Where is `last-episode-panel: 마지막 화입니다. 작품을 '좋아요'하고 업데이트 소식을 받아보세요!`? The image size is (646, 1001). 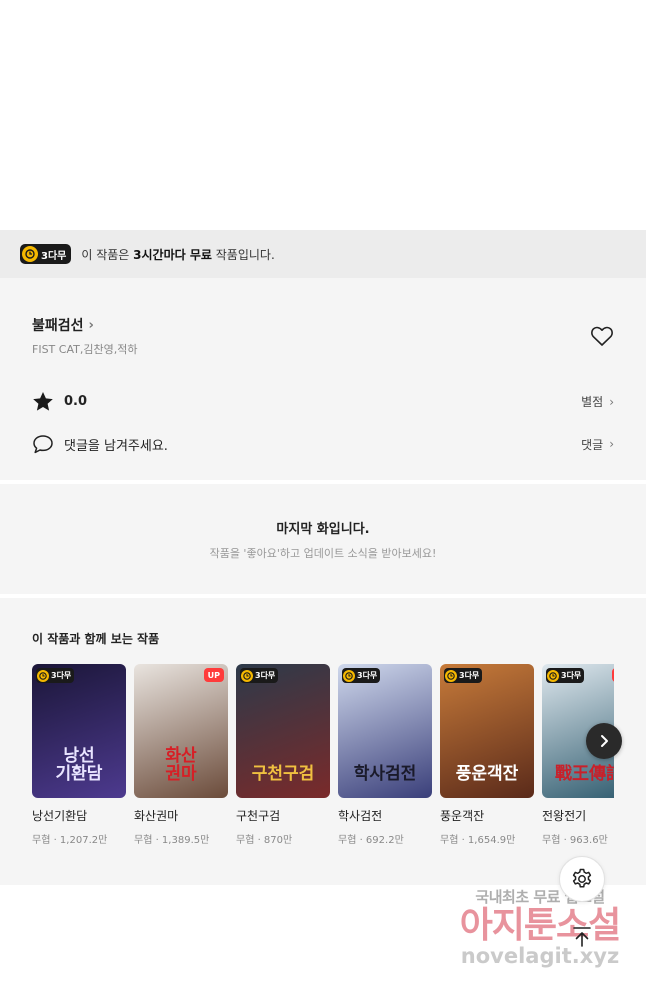 last-episode-panel: 마지막 화입니다. 작품을 '좋아요'하고 업데이트 소식을 받아보세요! is located at coordinates (323, 539).